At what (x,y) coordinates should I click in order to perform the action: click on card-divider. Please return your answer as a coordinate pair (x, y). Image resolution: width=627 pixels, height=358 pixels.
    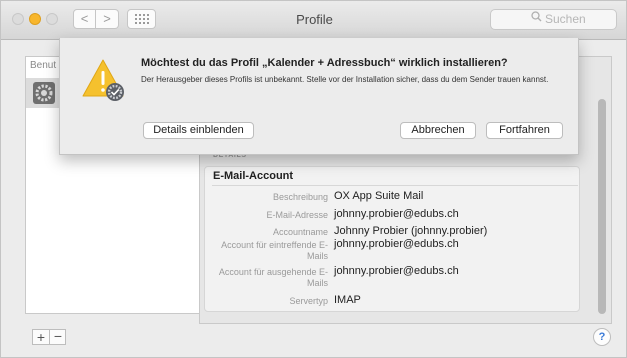
    Looking at the image, I should click on (395, 185).